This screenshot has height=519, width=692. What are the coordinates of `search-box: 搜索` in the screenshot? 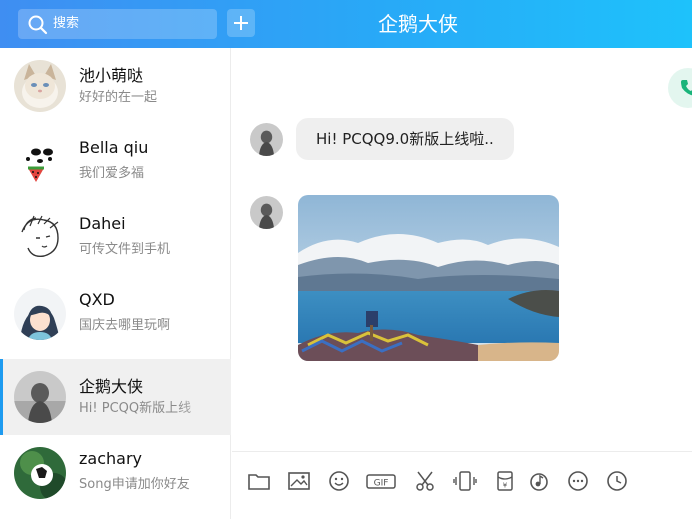 It's located at (117, 24).